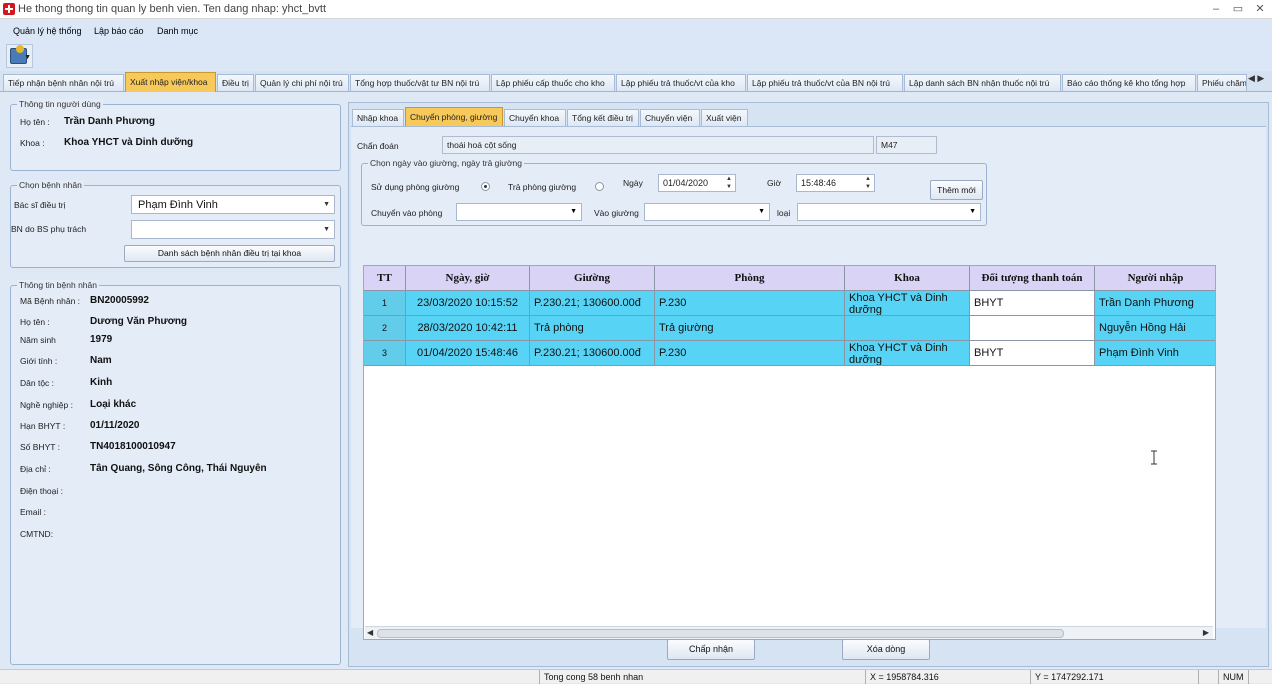  What do you see at coordinates (35, 122) in the screenshot?
I see `user-name-label: Họ tên :` at bounding box center [35, 122].